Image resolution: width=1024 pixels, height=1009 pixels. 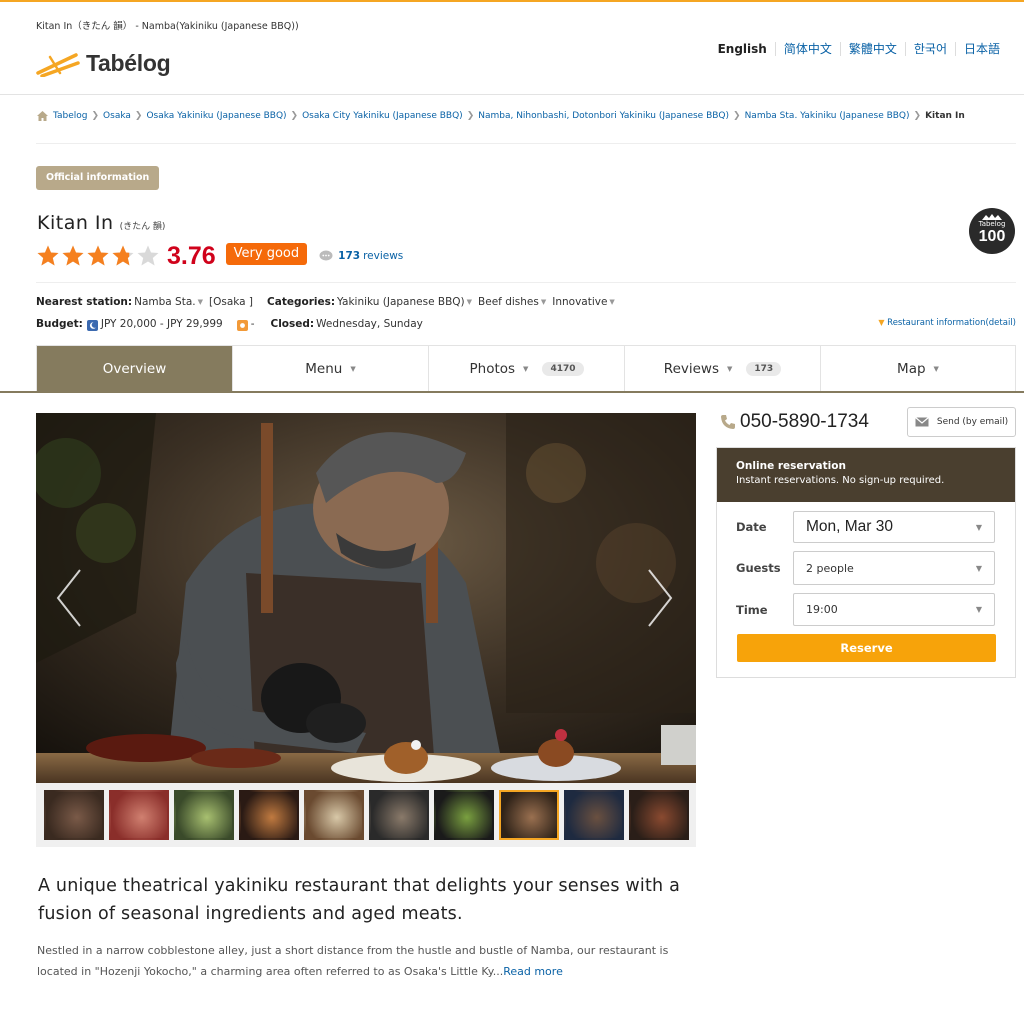 What do you see at coordinates (117, 116) in the screenshot?
I see `breadcrumb-osaka: Osaka` at bounding box center [117, 116].